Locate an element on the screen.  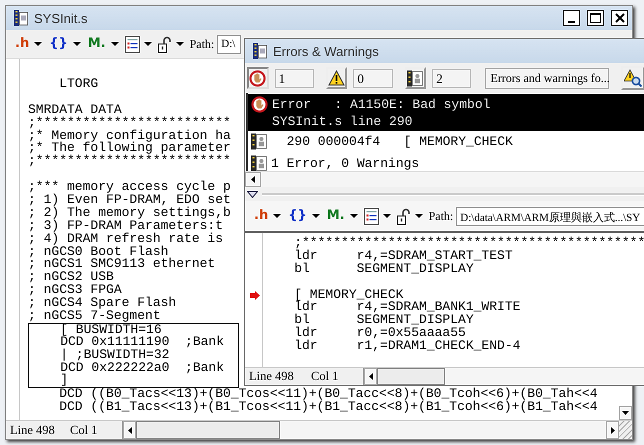
code-line: DCD ((B1_Tacs<<13)+(B1_Tcos<<11)+(B1_Tacc<<8)+(B1_Tcoh<<6)+(B1_Tah<<4 is located at coordinates (328, 407).